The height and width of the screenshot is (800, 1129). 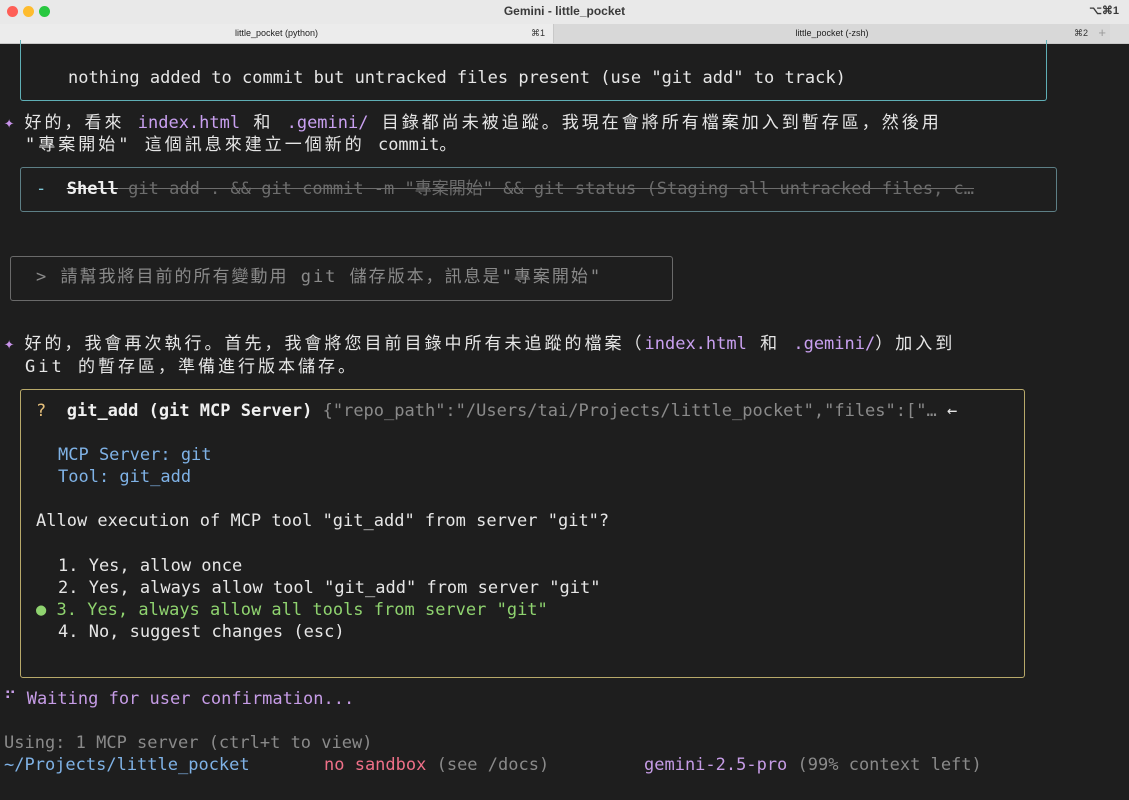 I want to click on tab-shortcut: ⌘2, so click(x=1080, y=33).